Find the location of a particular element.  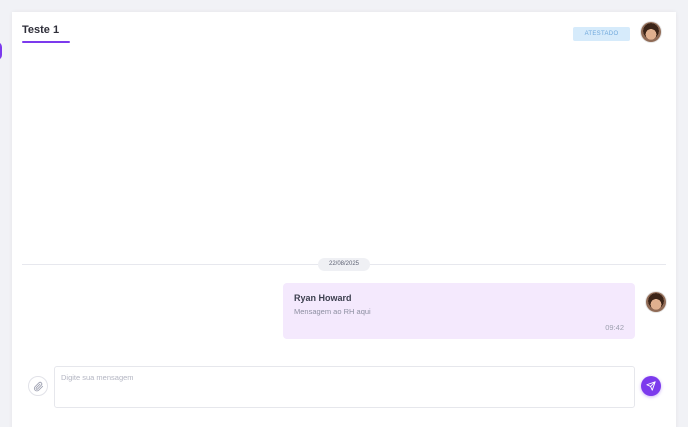

send-icon is located at coordinates (651, 386).